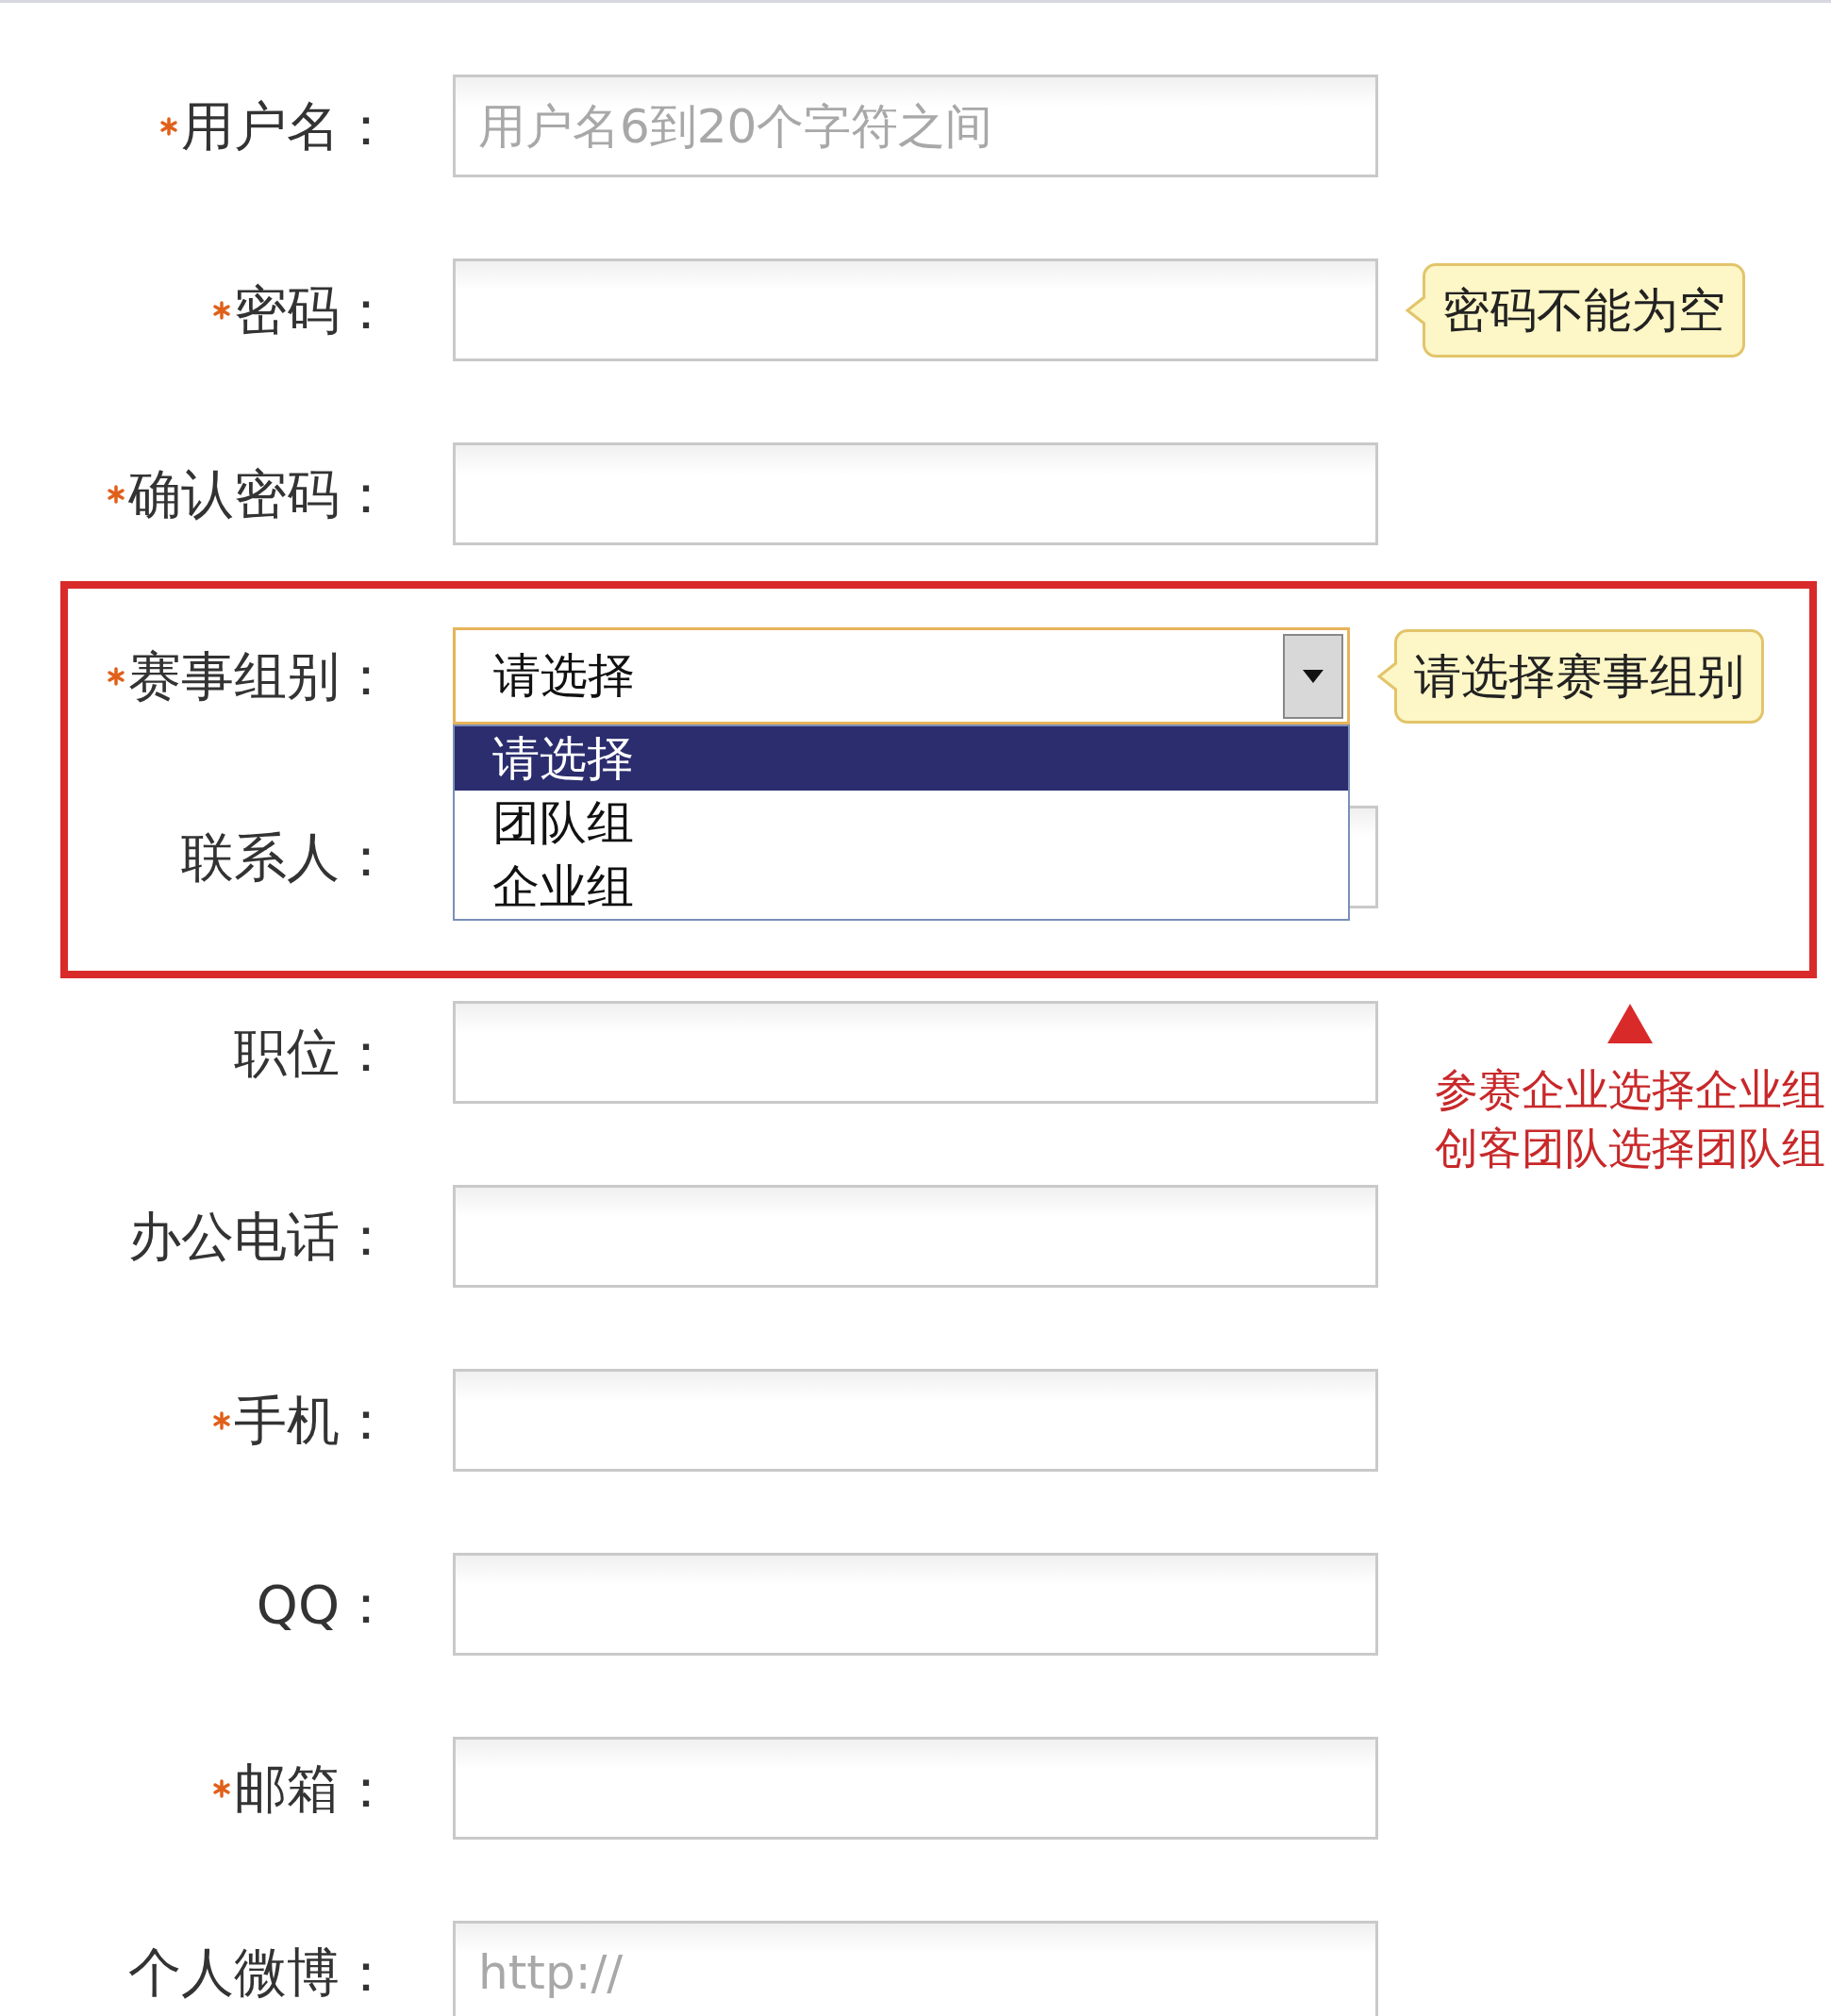 The height and width of the screenshot is (2016, 1831). I want to click on field-label: QQ：, so click(324, 1604).